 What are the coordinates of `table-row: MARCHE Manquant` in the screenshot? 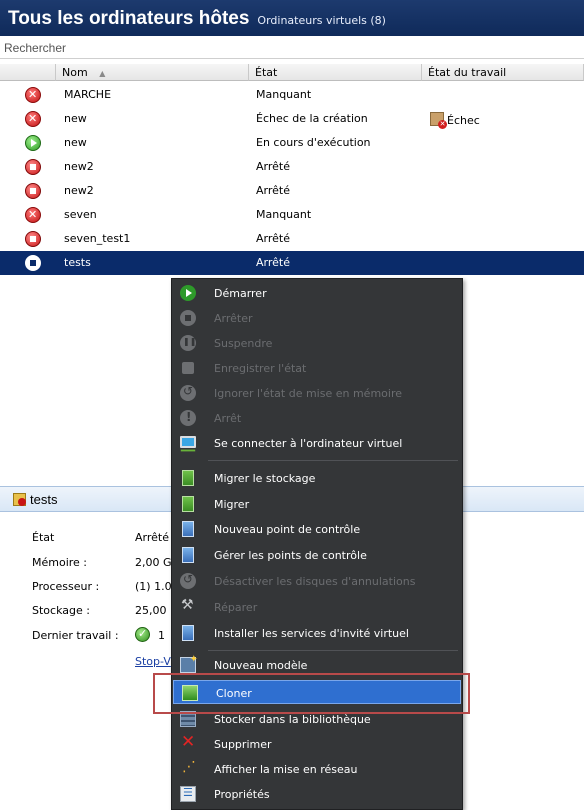 It's located at (292, 95).